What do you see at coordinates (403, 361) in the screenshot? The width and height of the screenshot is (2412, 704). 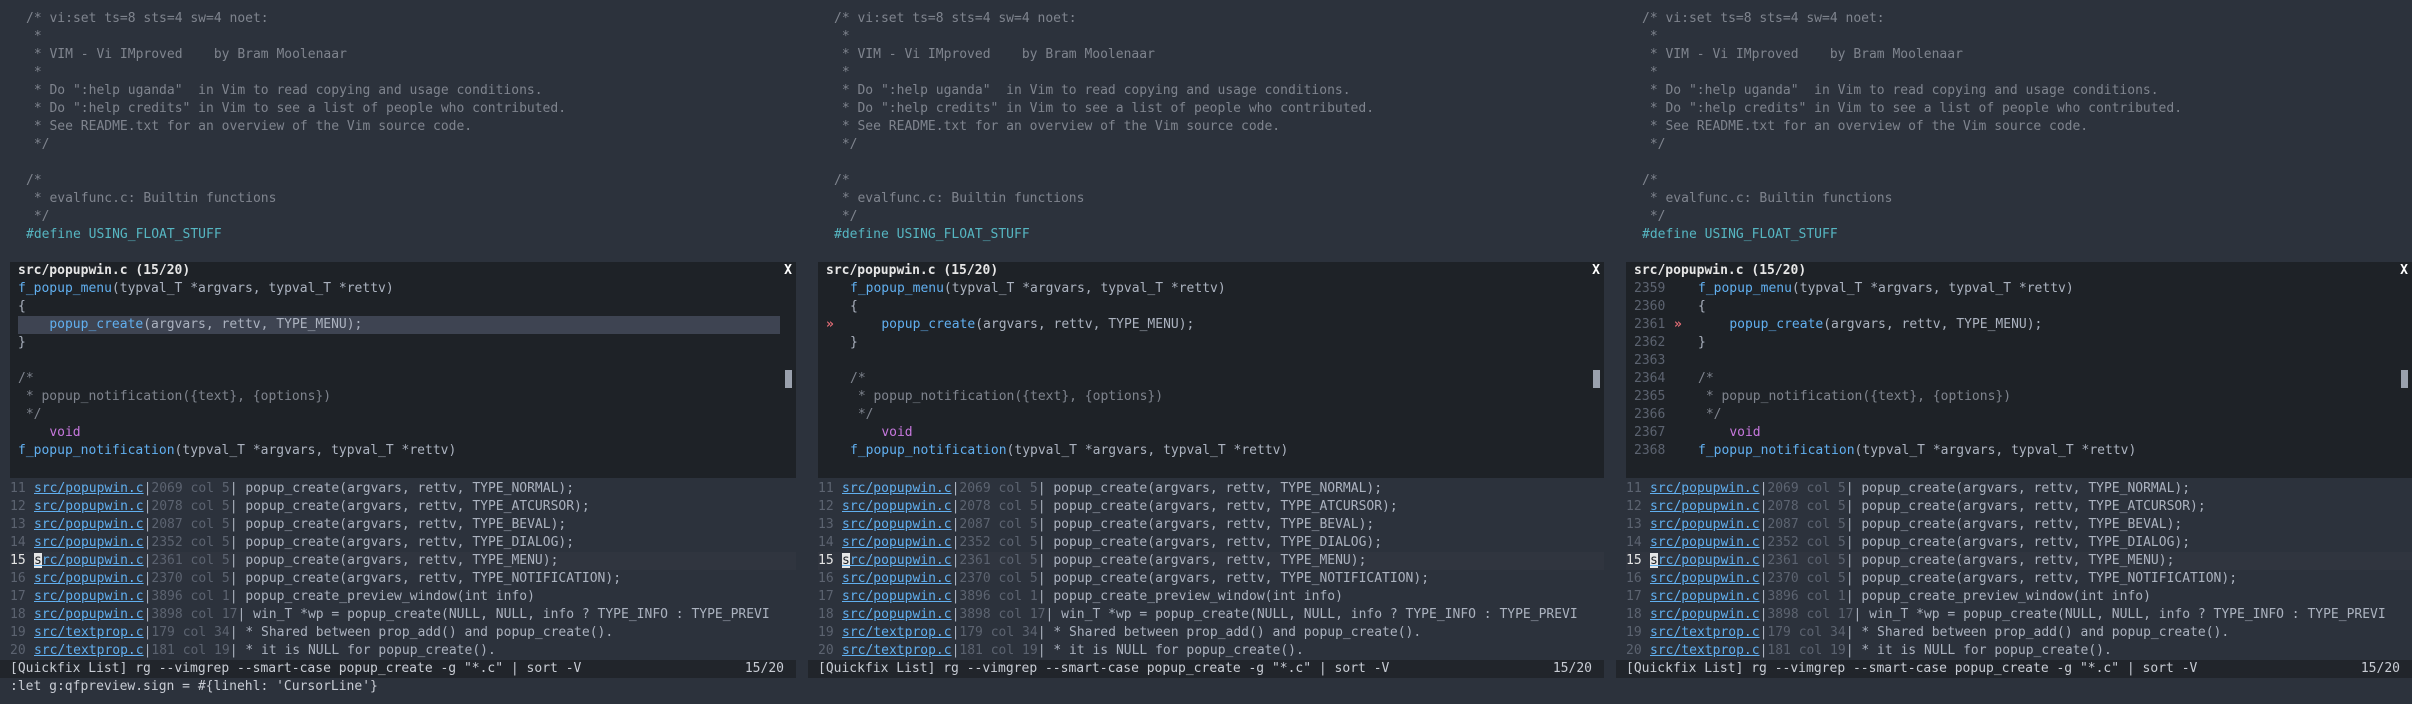 I see `popup-code-line` at bounding box center [403, 361].